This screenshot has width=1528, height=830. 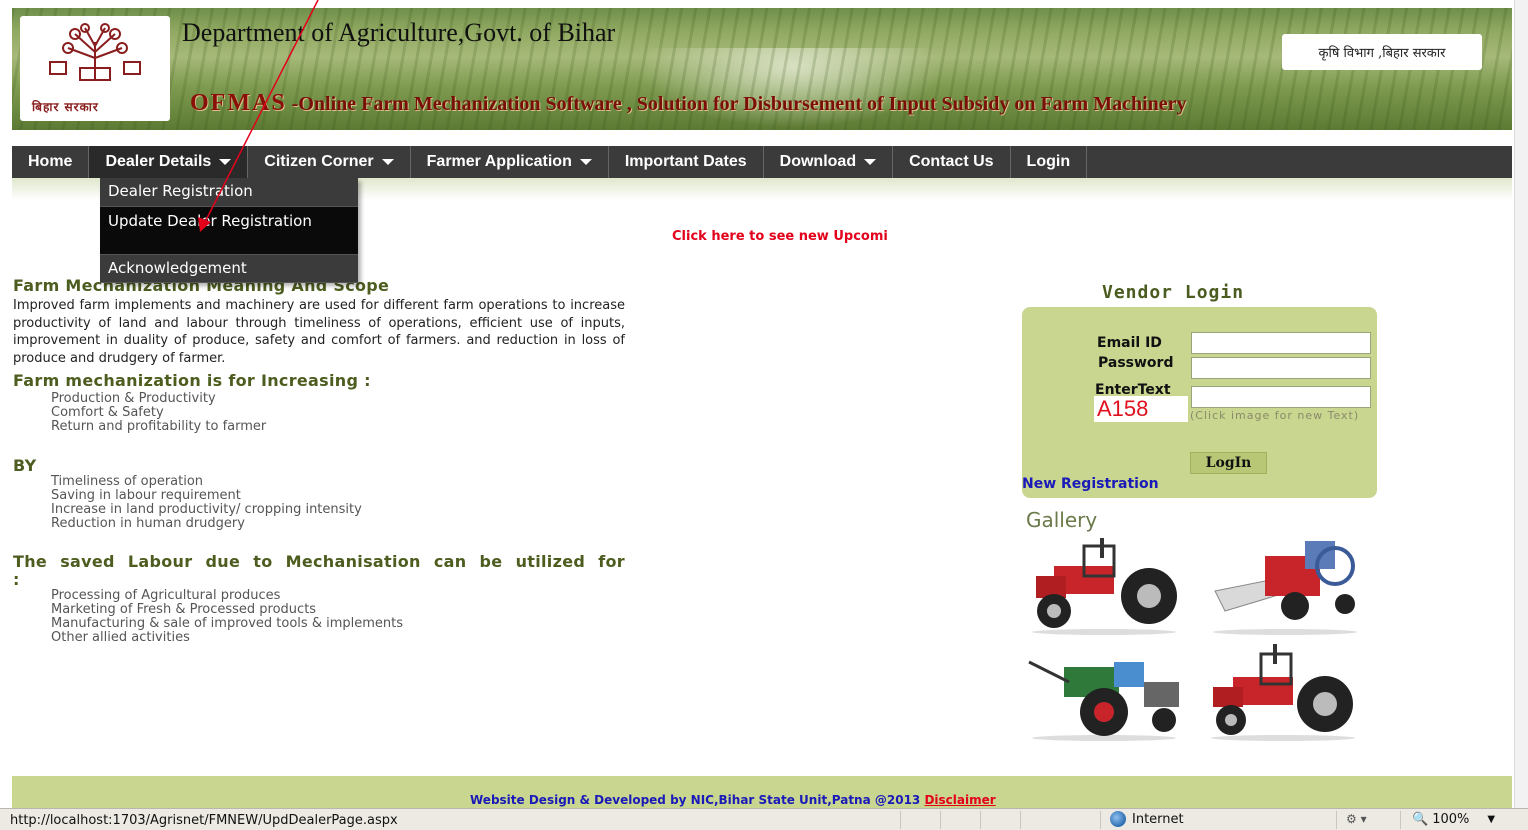 I want to click on disclaimer-link: Disclaimer, so click(x=959, y=800).